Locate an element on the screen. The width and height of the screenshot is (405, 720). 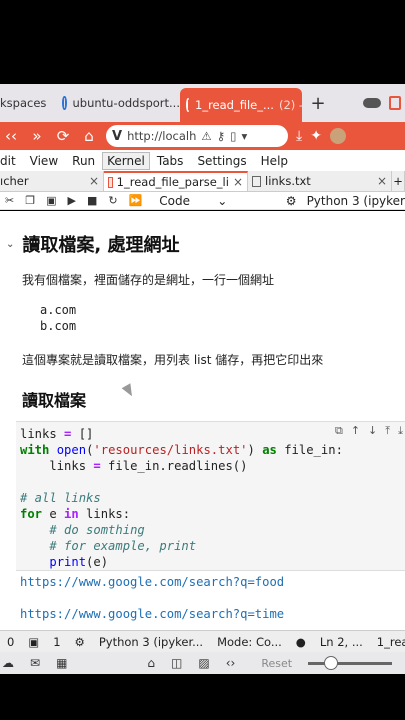
chevron-down-icon: ⌄ is located at coordinates (222, 200).